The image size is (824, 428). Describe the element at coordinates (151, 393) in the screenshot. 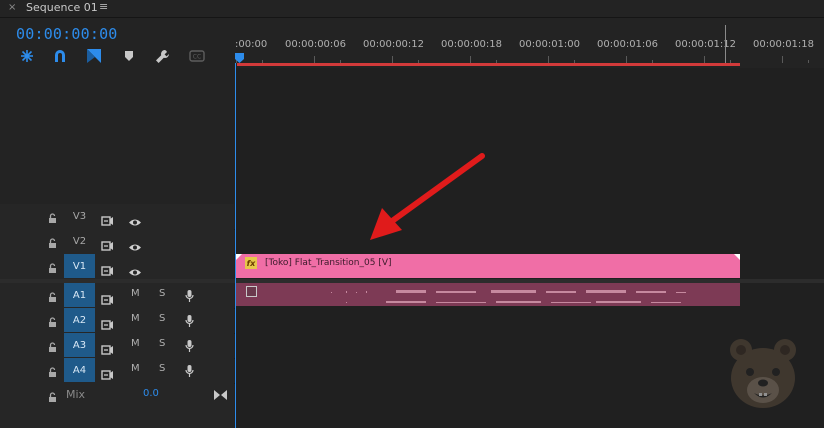

I see `mix-volume-value: 0.0` at that location.